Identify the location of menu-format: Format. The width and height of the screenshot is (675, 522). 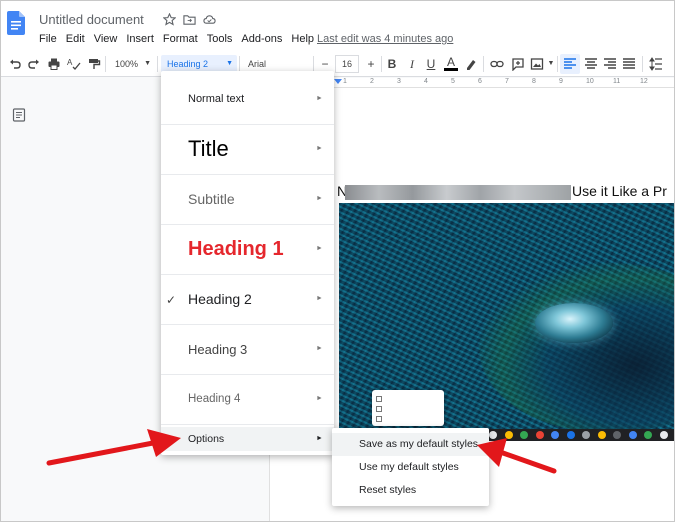
(180, 39).